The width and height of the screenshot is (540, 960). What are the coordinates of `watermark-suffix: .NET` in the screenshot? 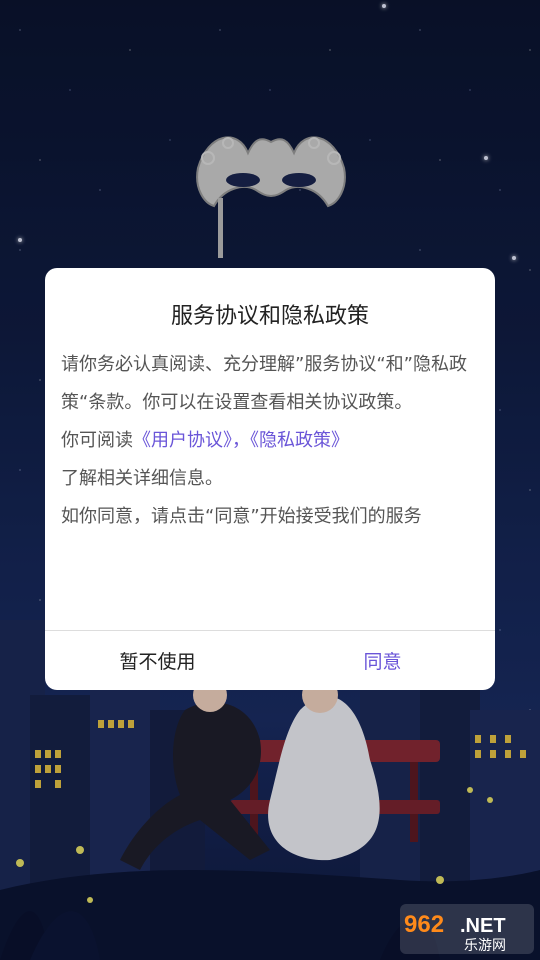 It's located at (483, 926).